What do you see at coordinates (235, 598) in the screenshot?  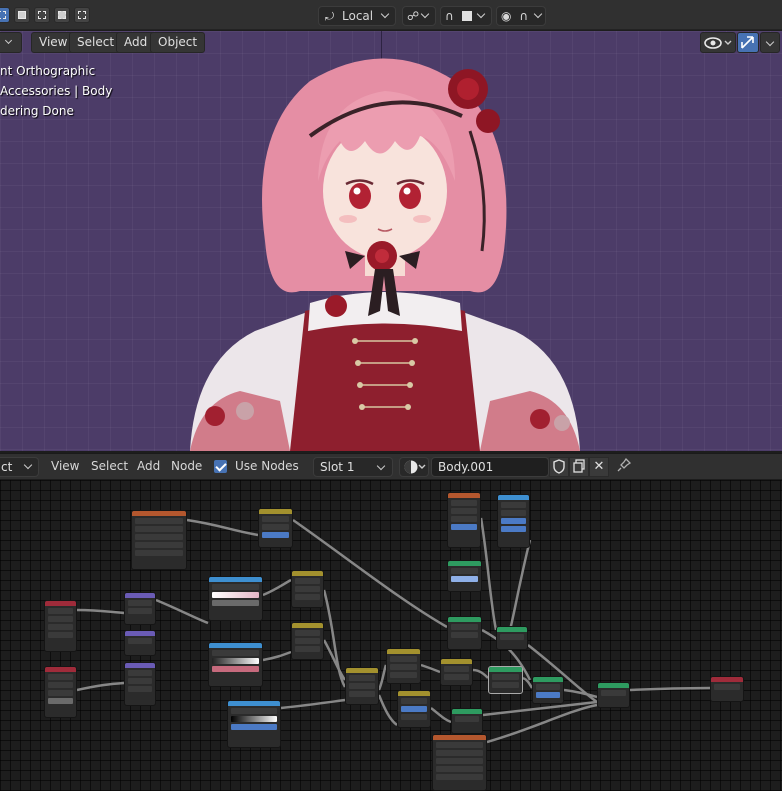 I see `node-color-ramp` at bounding box center [235, 598].